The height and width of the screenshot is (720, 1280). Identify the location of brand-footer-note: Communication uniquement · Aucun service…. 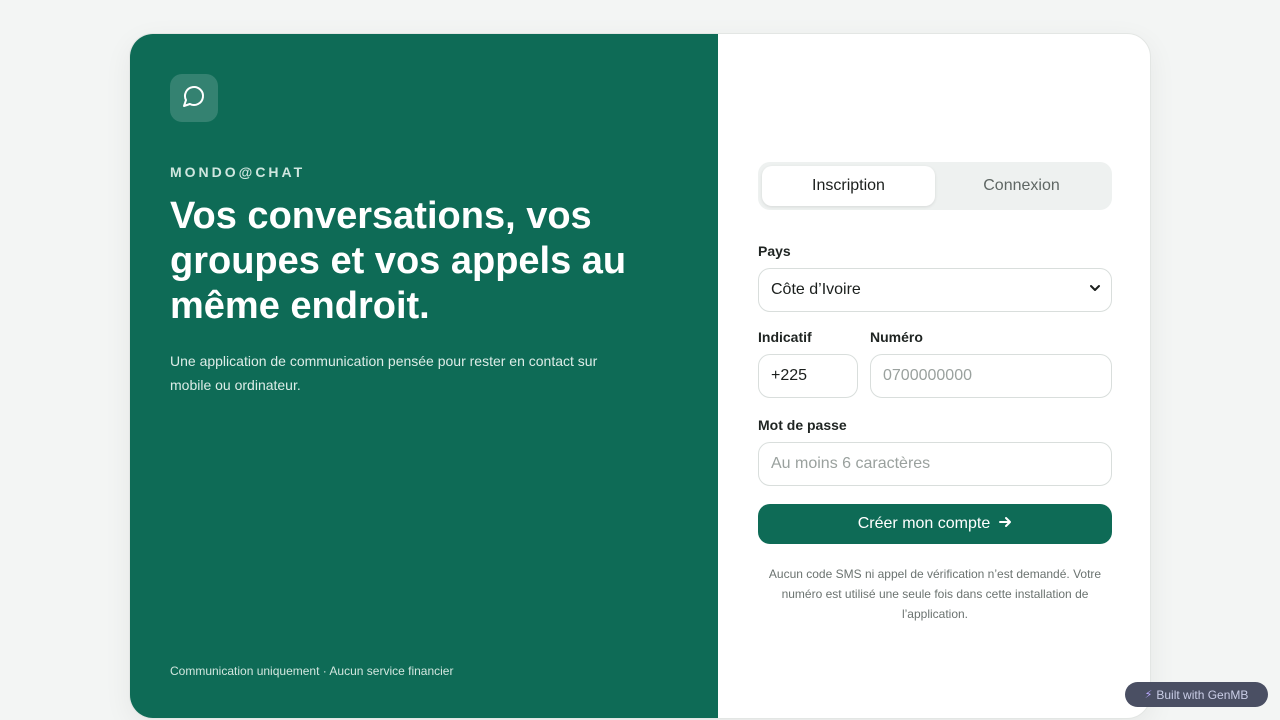
(312, 671).